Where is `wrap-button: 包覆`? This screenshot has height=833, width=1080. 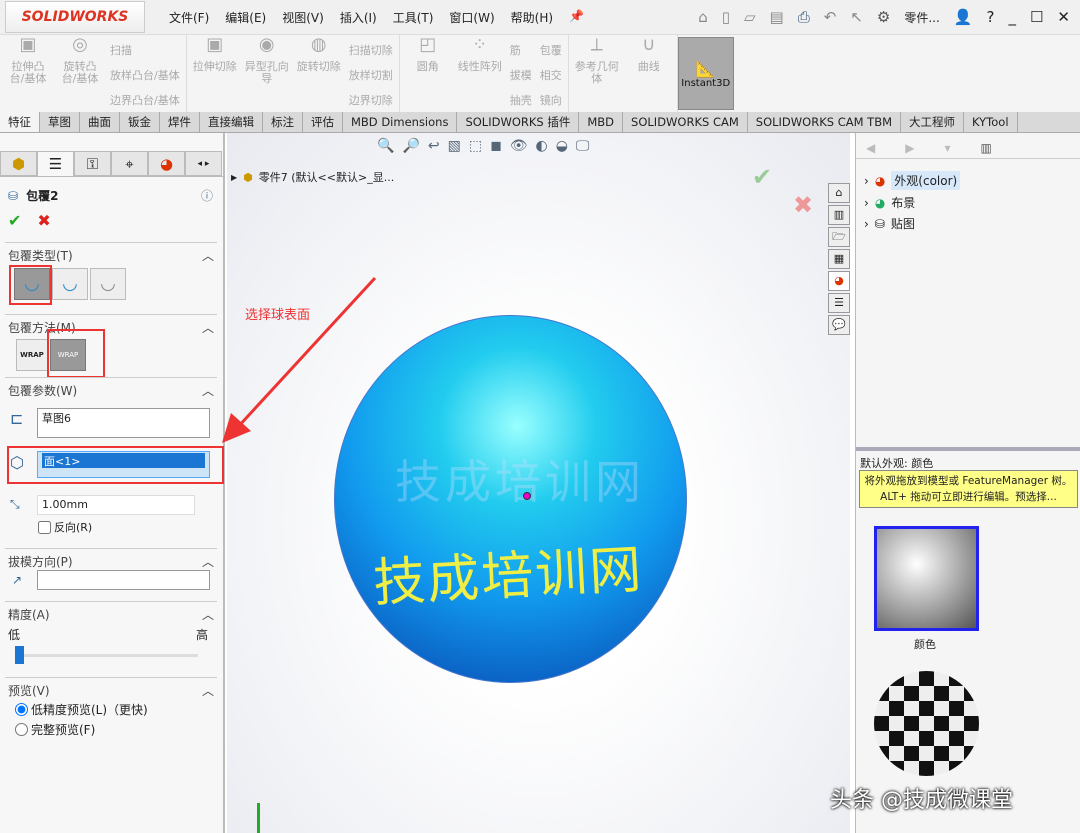 wrap-button: 包覆 is located at coordinates (551, 50).